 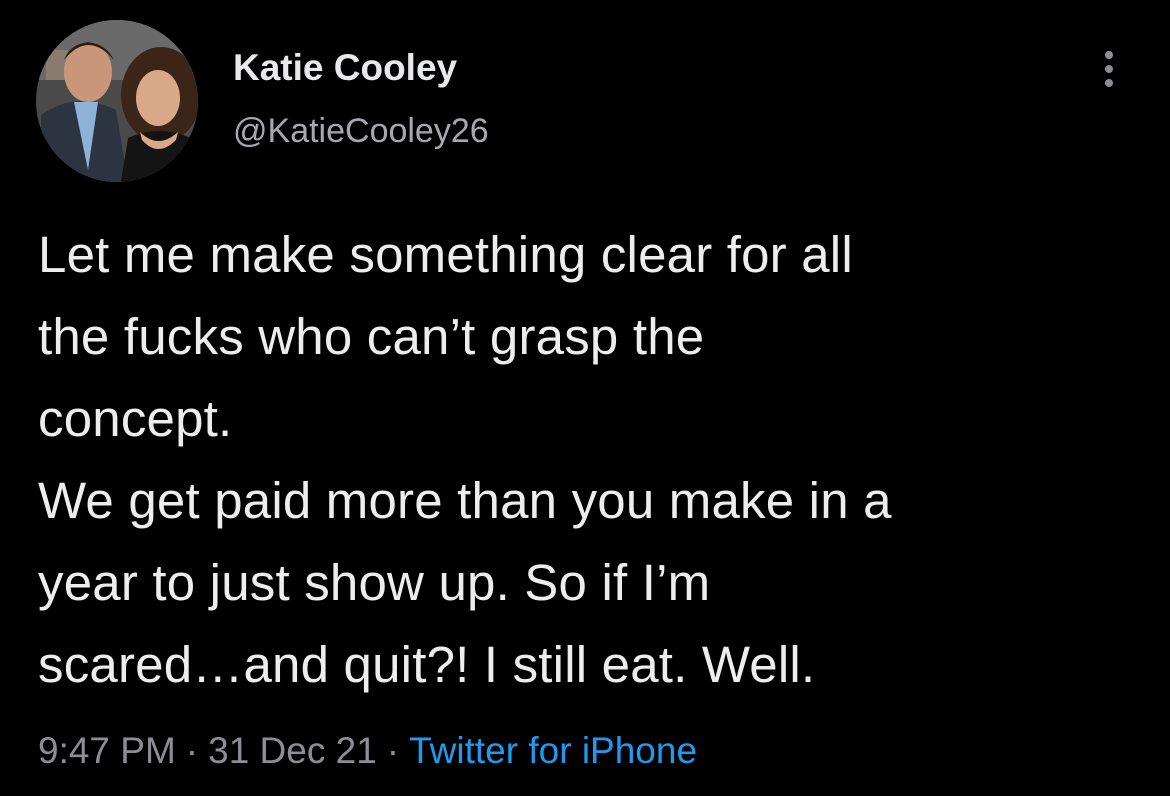 I want to click on tweet-date: 31 Dec 21, so click(x=292, y=750).